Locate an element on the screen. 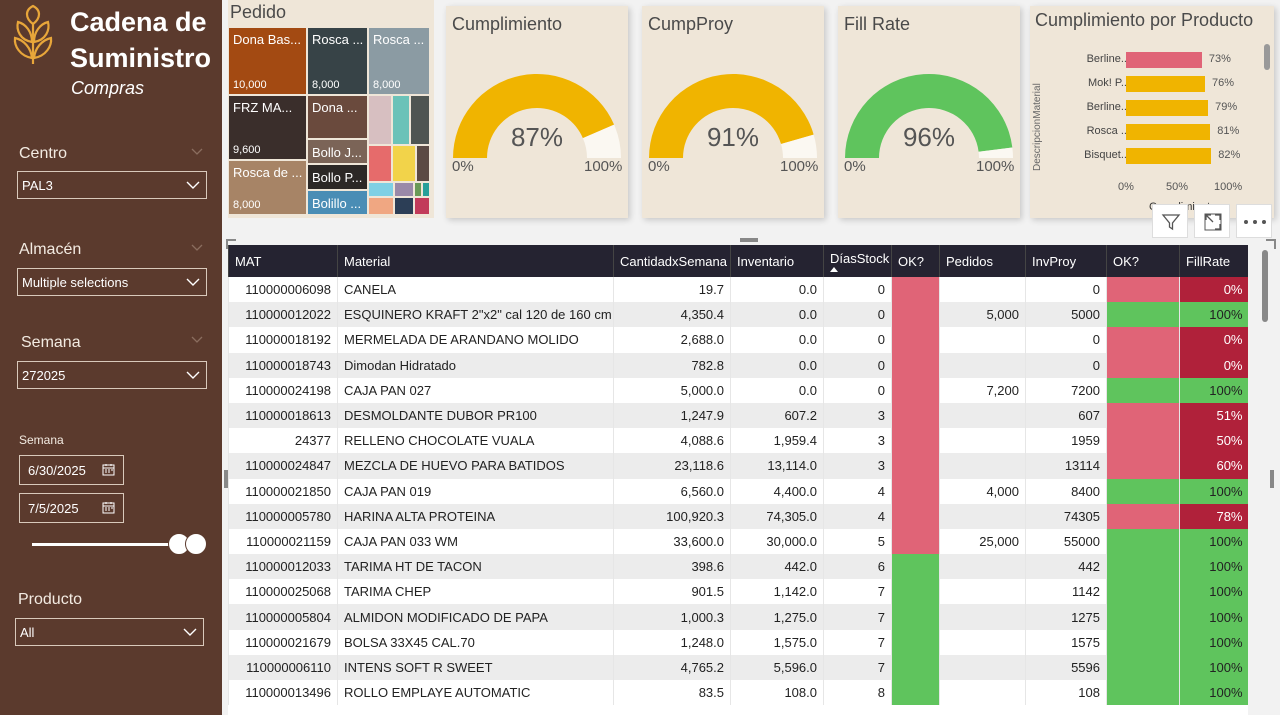  col-header-material: Material is located at coordinates (475, 261).